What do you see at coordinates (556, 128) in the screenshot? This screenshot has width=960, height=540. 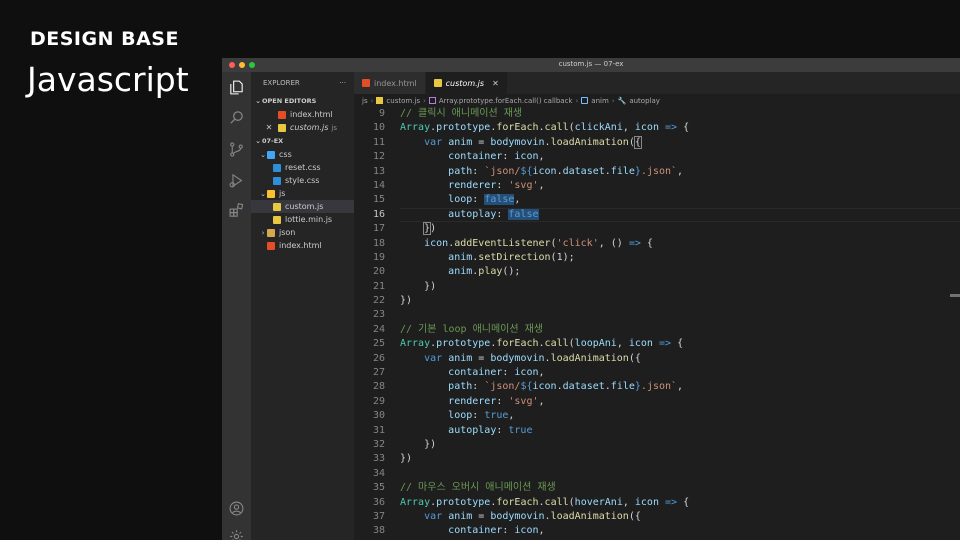 I see `code-token: call` at bounding box center [556, 128].